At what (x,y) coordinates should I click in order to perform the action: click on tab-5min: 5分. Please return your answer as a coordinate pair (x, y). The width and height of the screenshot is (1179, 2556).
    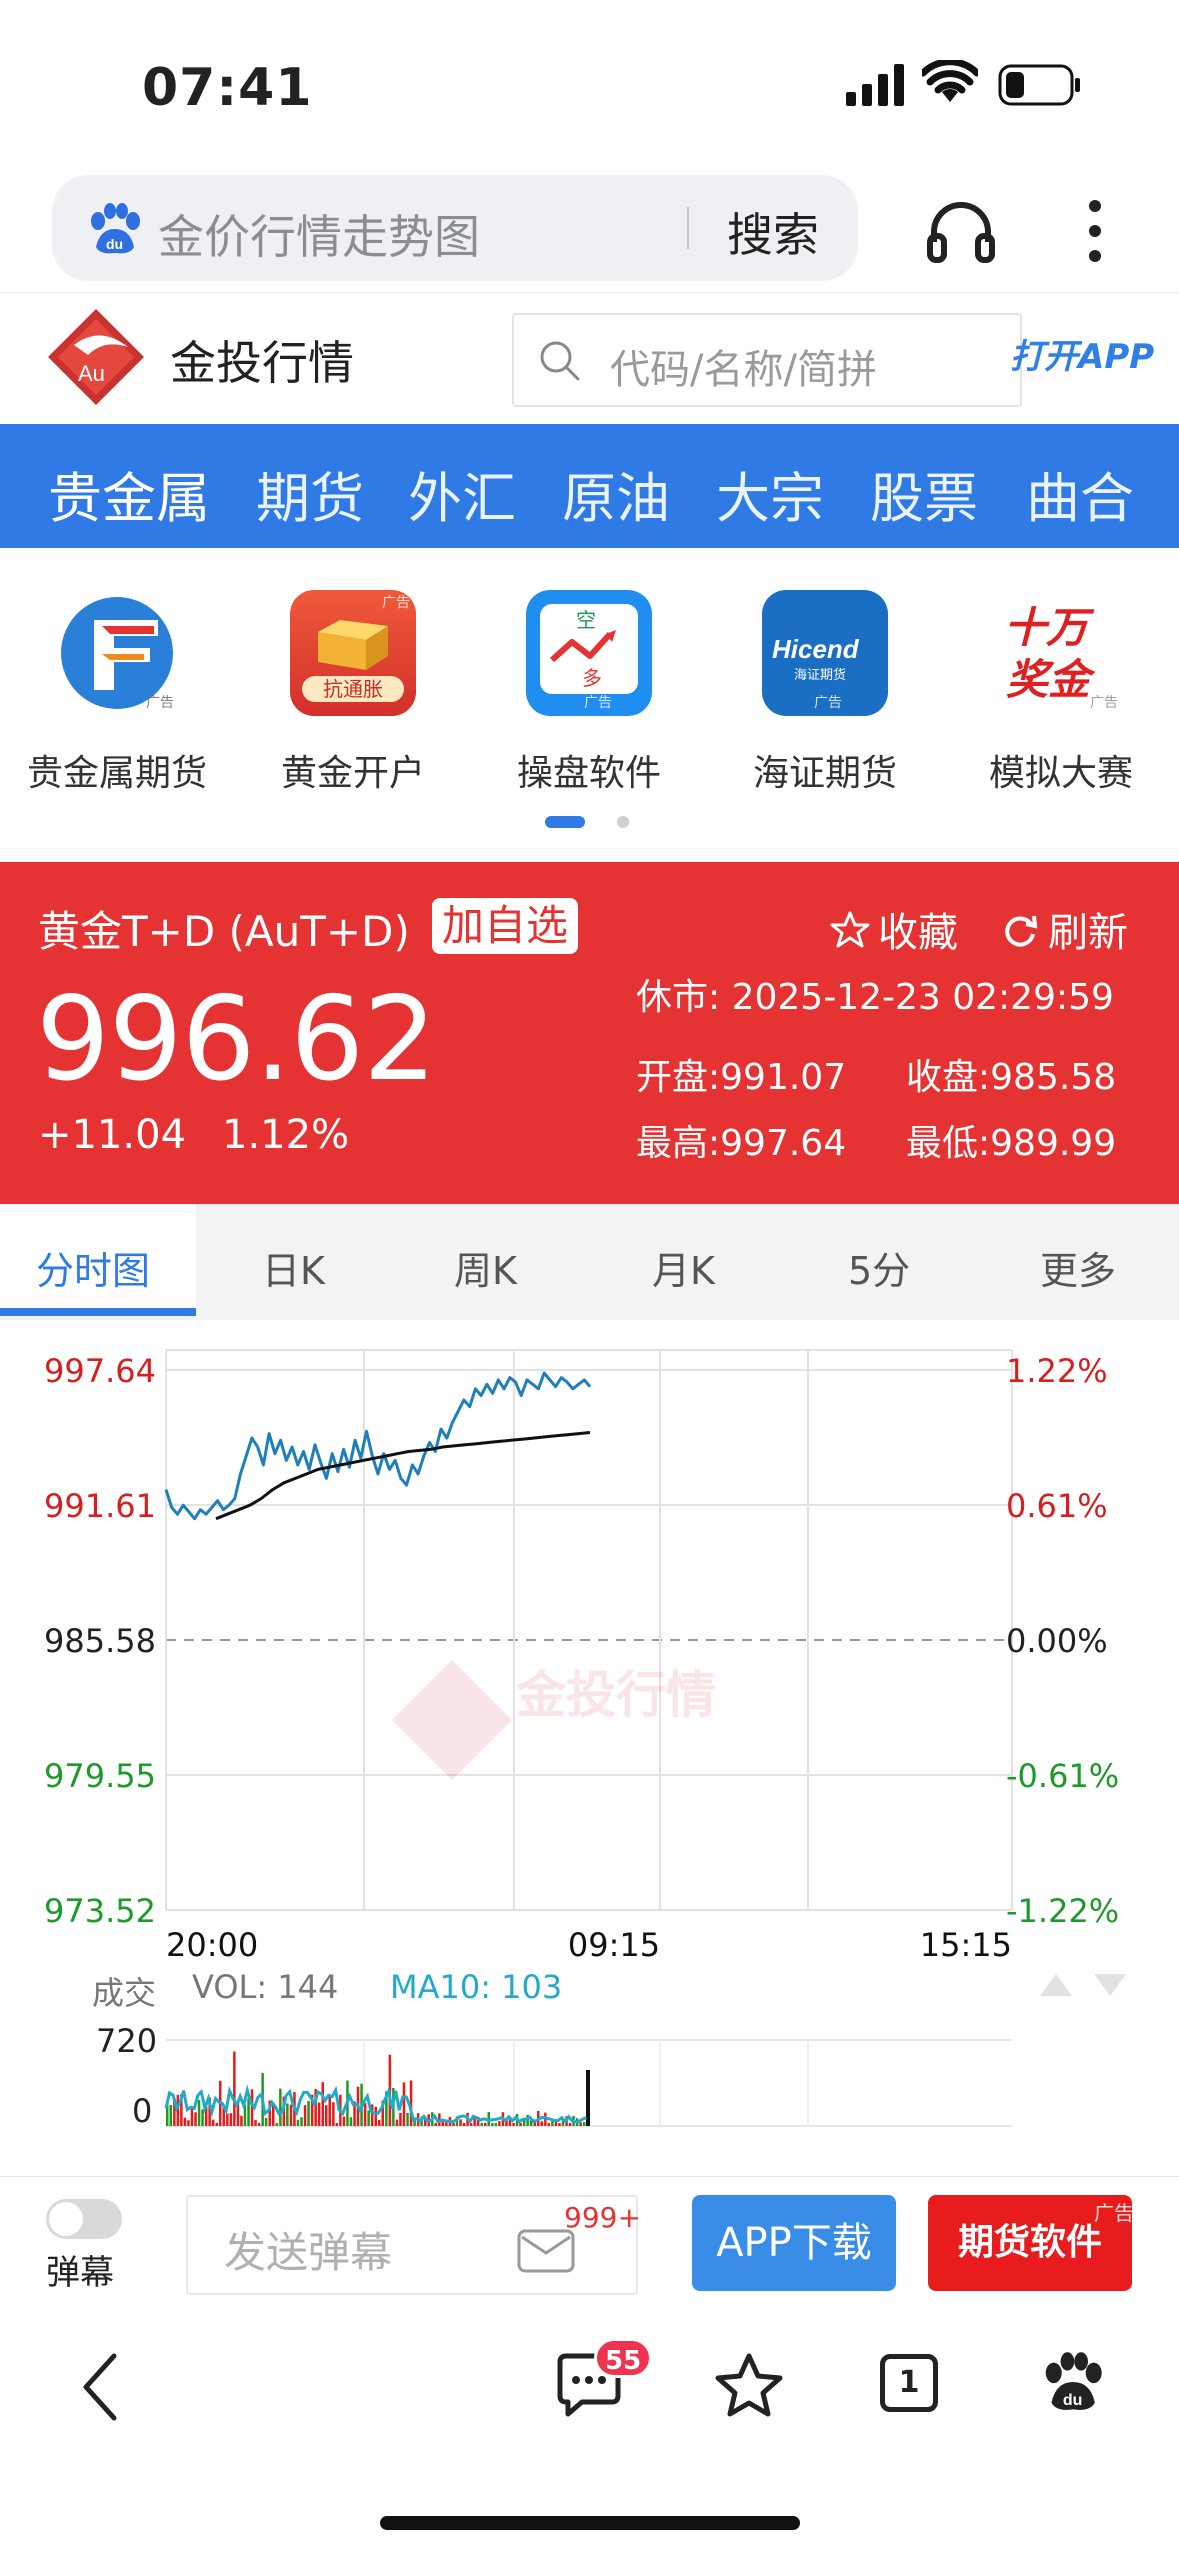
    Looking at the image, I should click on (879, 1267).